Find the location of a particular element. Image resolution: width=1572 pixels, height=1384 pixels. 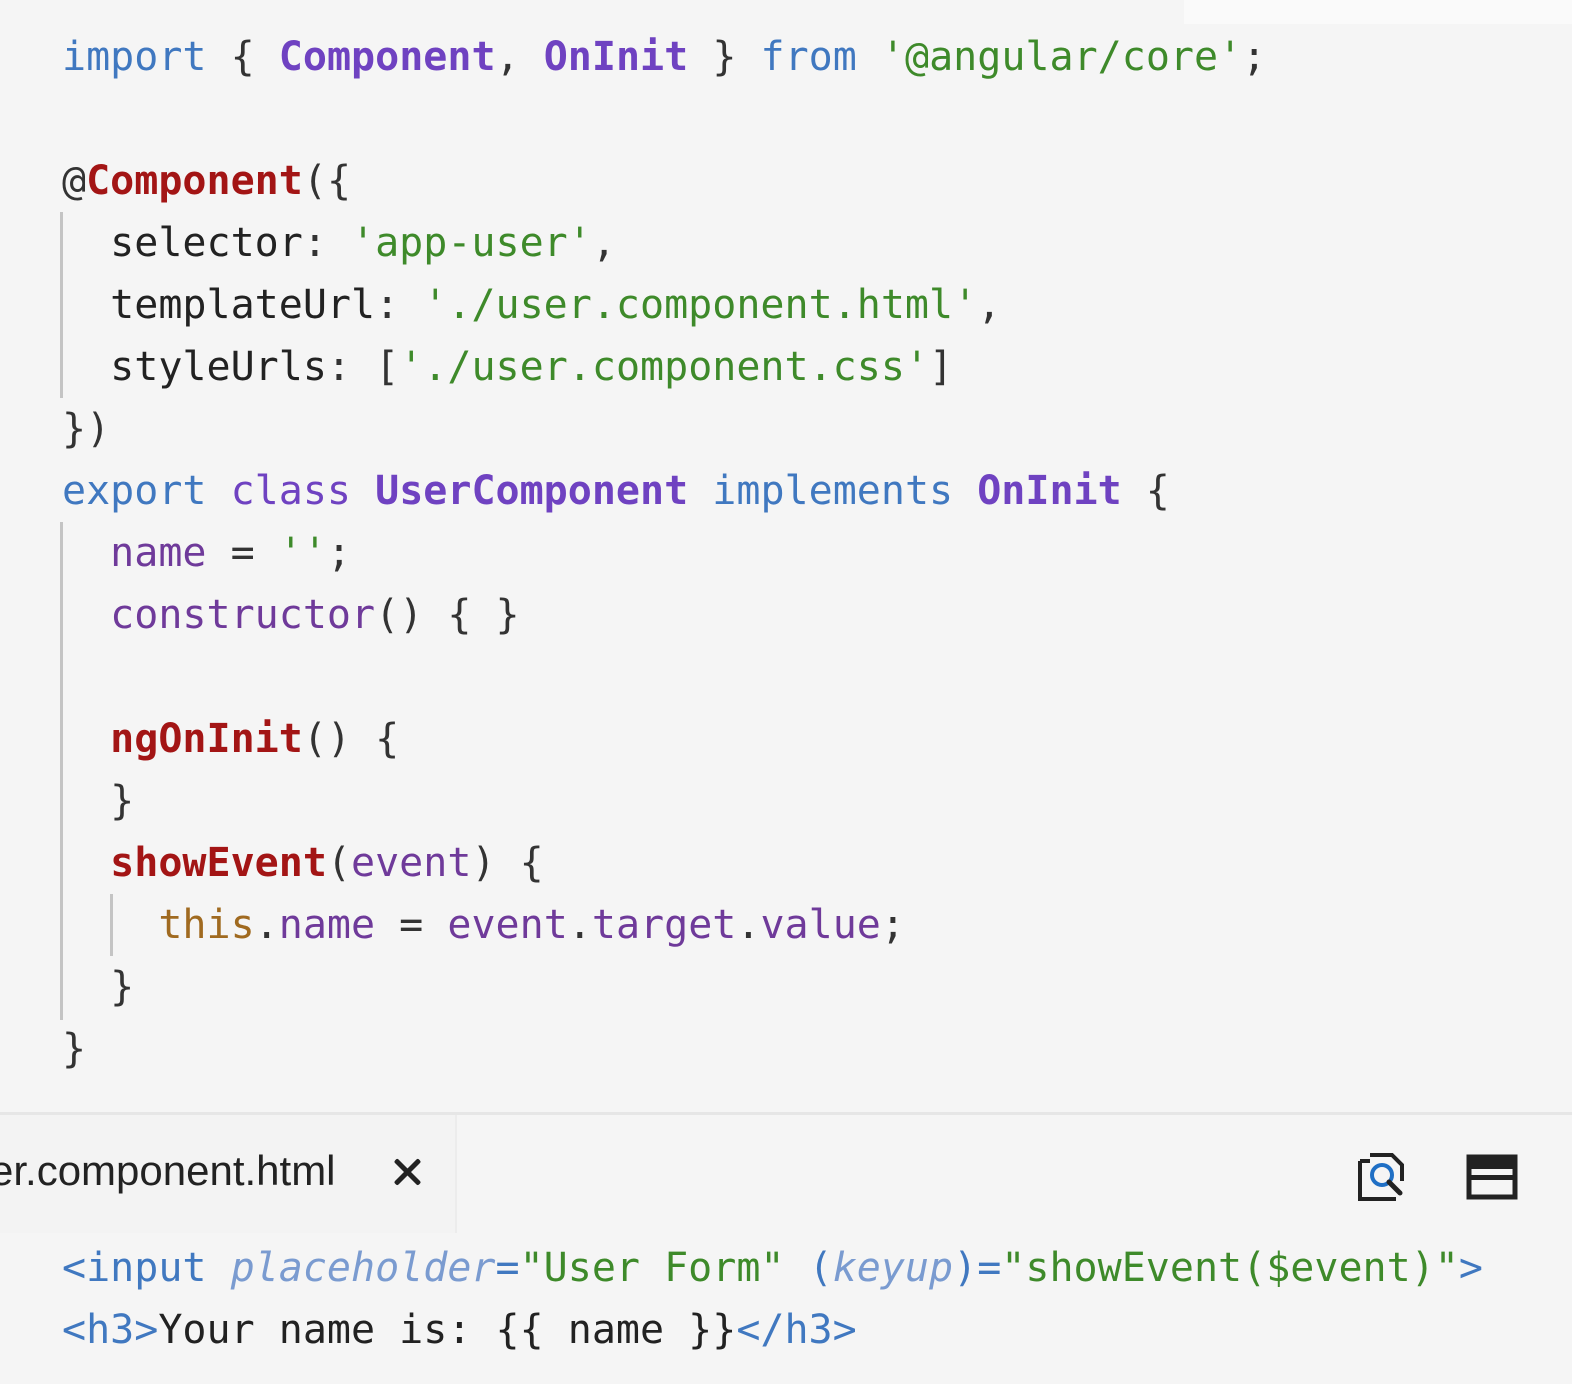

code-line-5: templateUrl: './user.component.html', is located at coordinates (556, 305).